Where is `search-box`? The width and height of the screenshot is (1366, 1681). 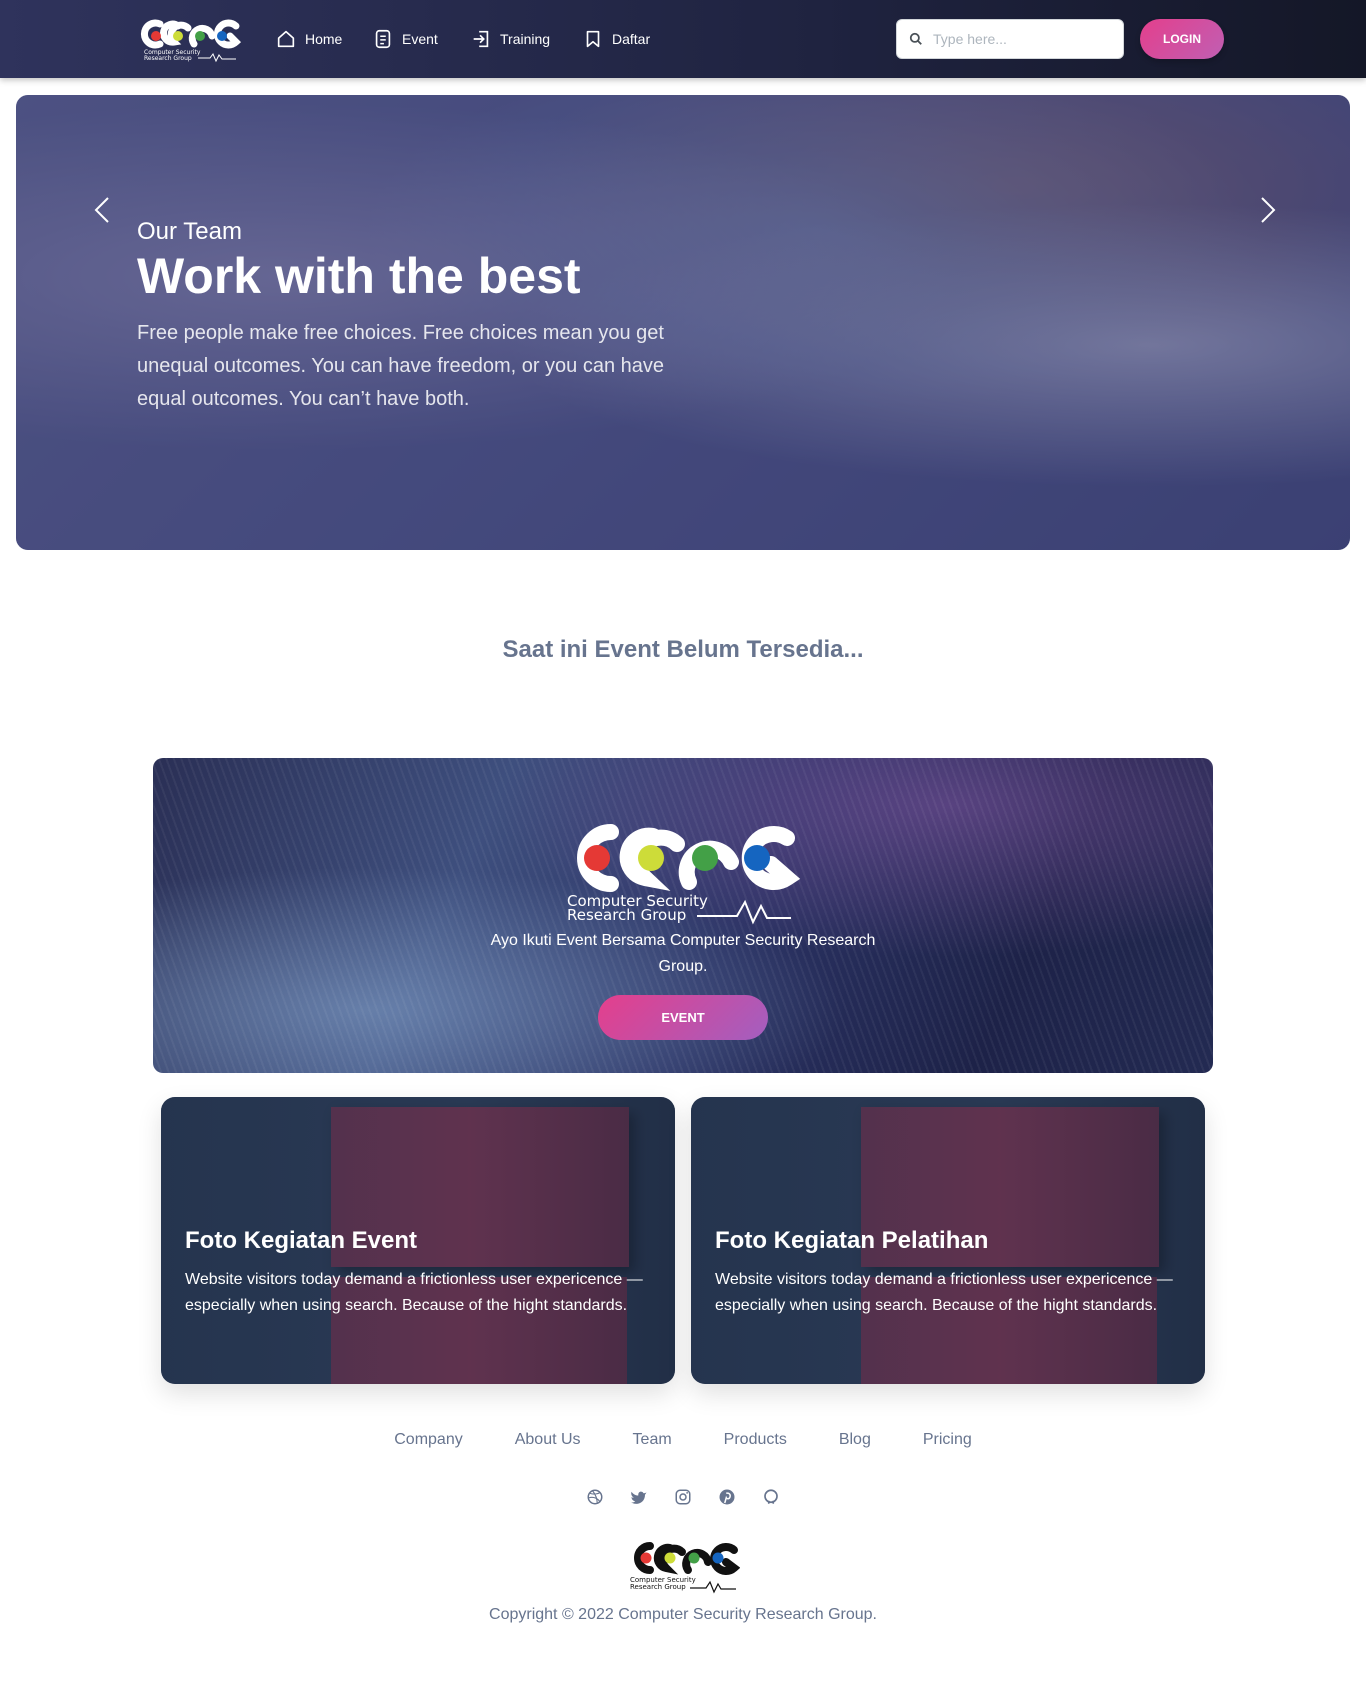
search-box is located at coordinates (1010, 39).